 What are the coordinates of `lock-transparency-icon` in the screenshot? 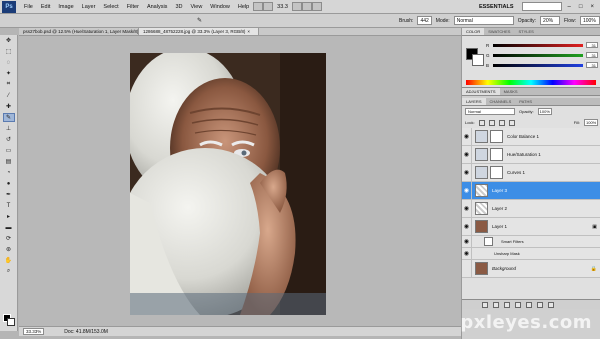 It's located at (481, 122).